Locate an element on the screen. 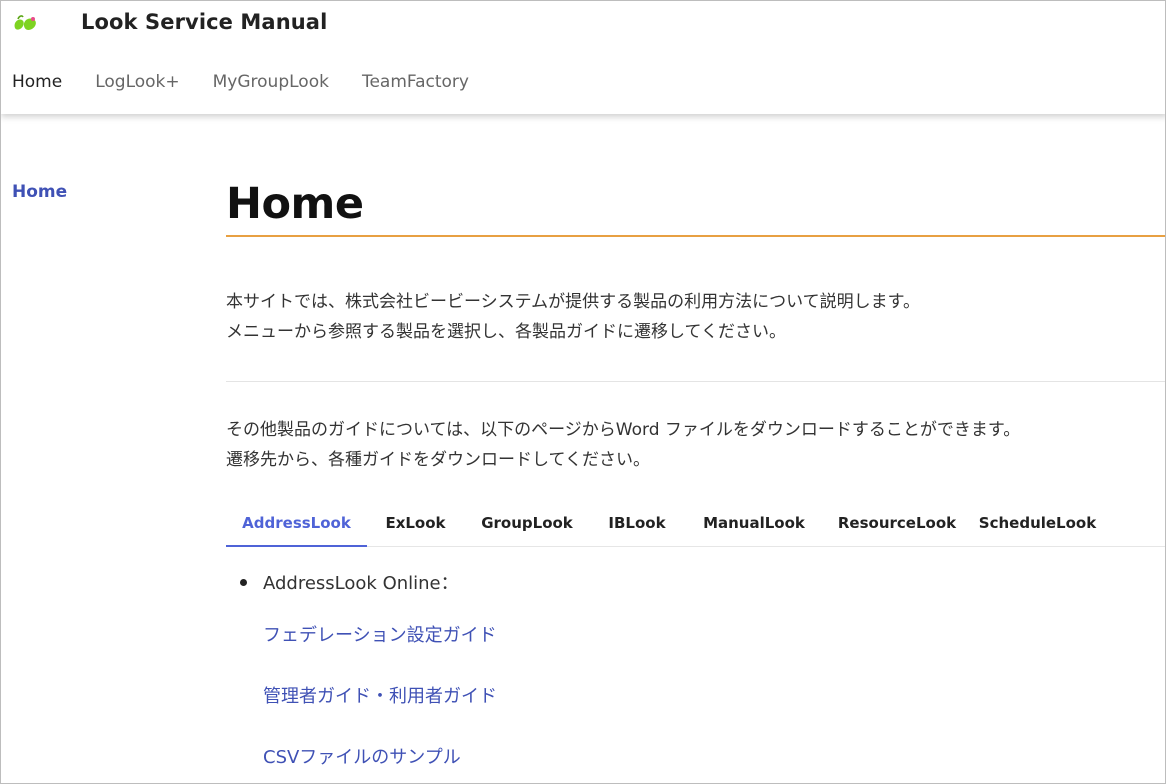 The width and height of the screenshot is (1166, 784). nav-item-mygrouplook: MyGroupLook is located at coordinates (271, 82).